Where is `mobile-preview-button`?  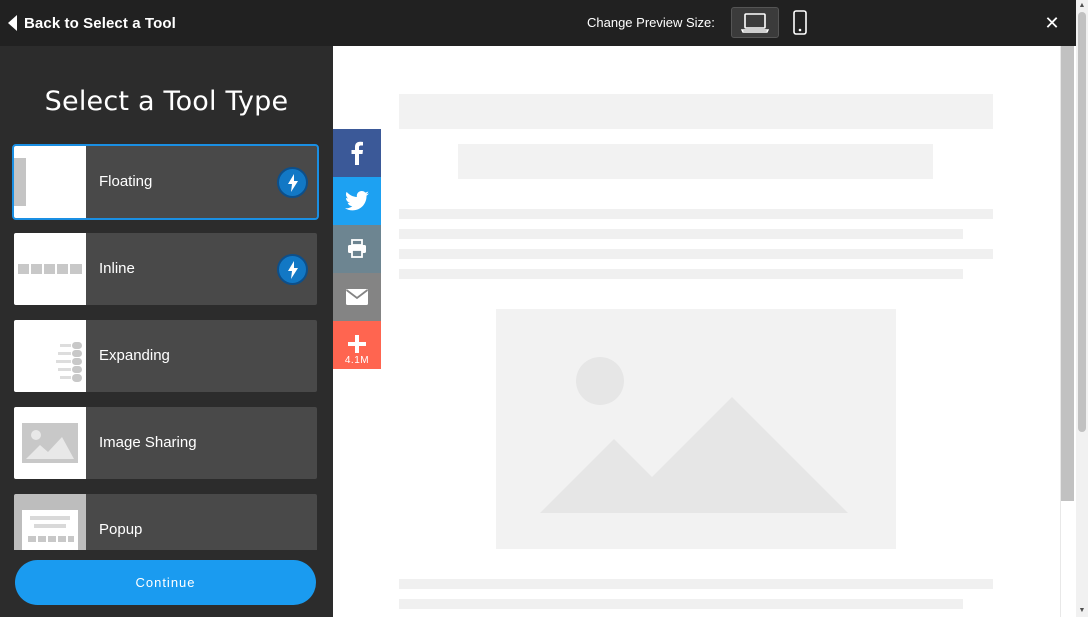 mobile-preview-button is located at coordinates (800, 22).